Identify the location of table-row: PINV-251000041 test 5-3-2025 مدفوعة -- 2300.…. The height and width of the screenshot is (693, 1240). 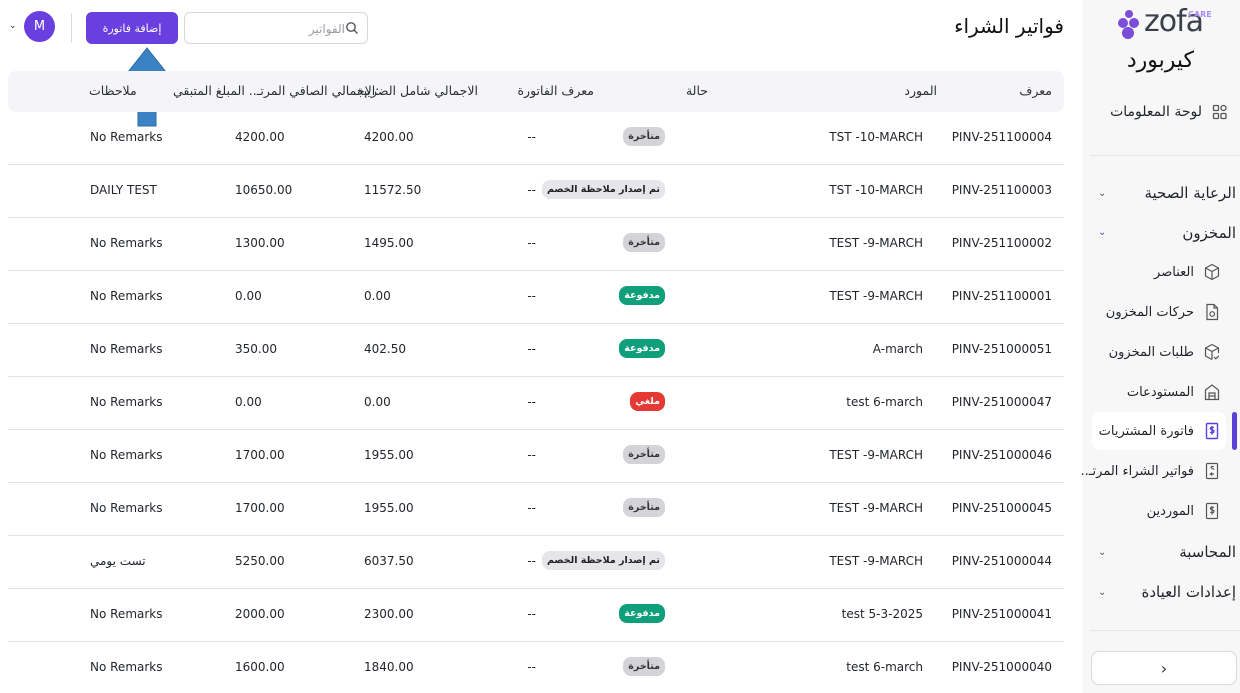
(536, 615).